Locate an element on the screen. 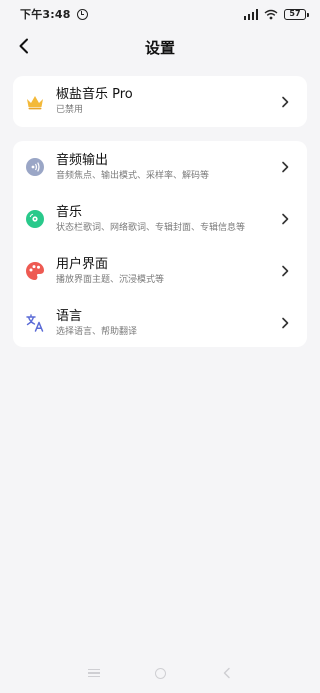 This screenshot has height=693, width=320. language-text: 语言 选择语言、帮助翻译 is located at coordinates (96, 323).